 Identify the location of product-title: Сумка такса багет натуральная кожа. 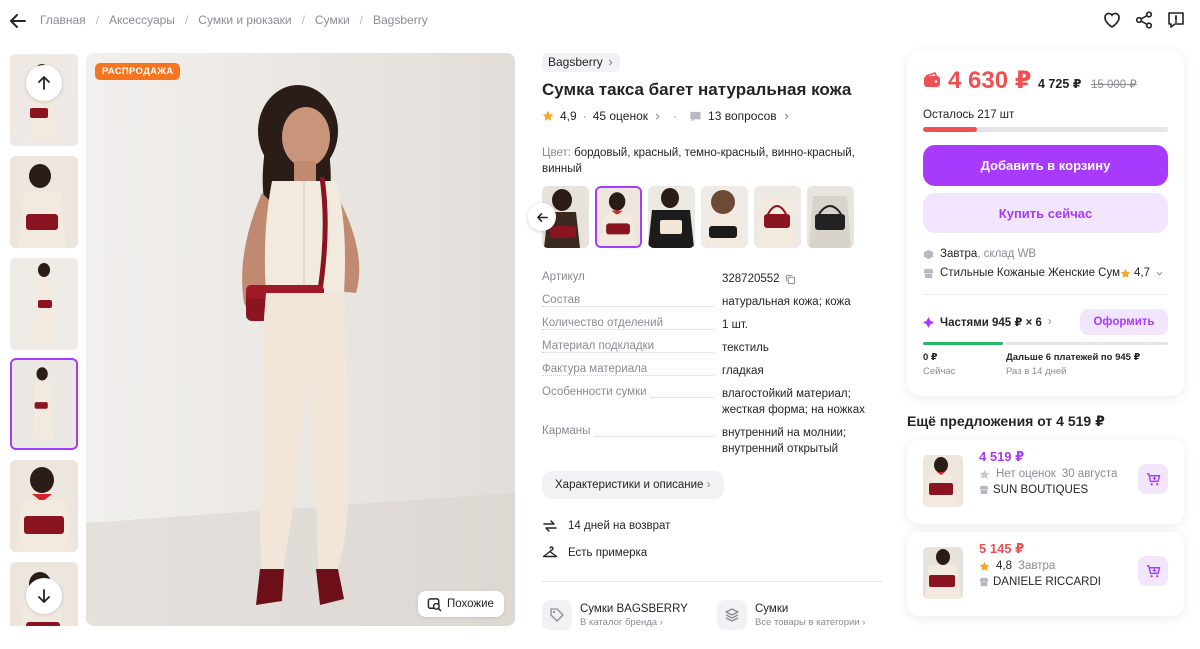
(697, 89).